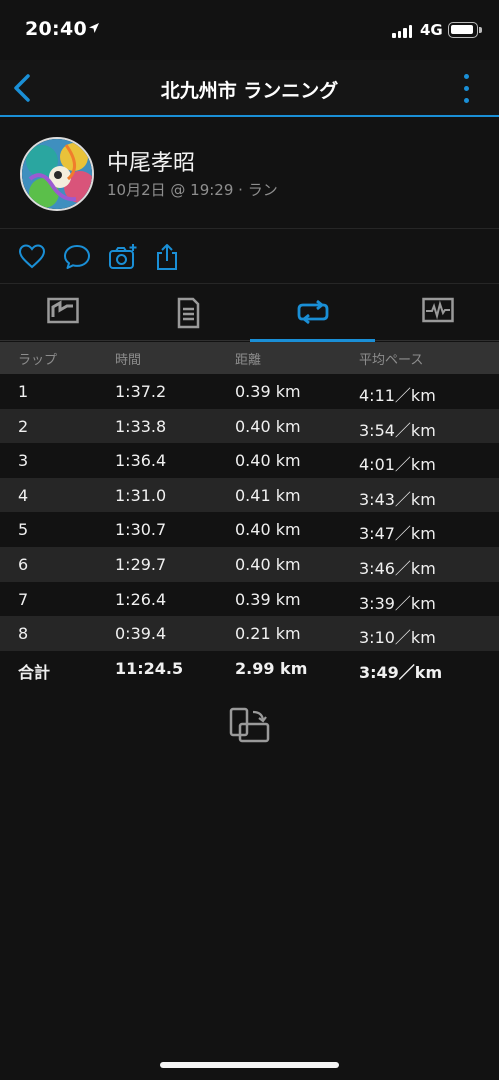  What do you see at coordinates (38, 360) in the screenshot?
I see `header-lap: ラップ` at bounding box center [38, 360].